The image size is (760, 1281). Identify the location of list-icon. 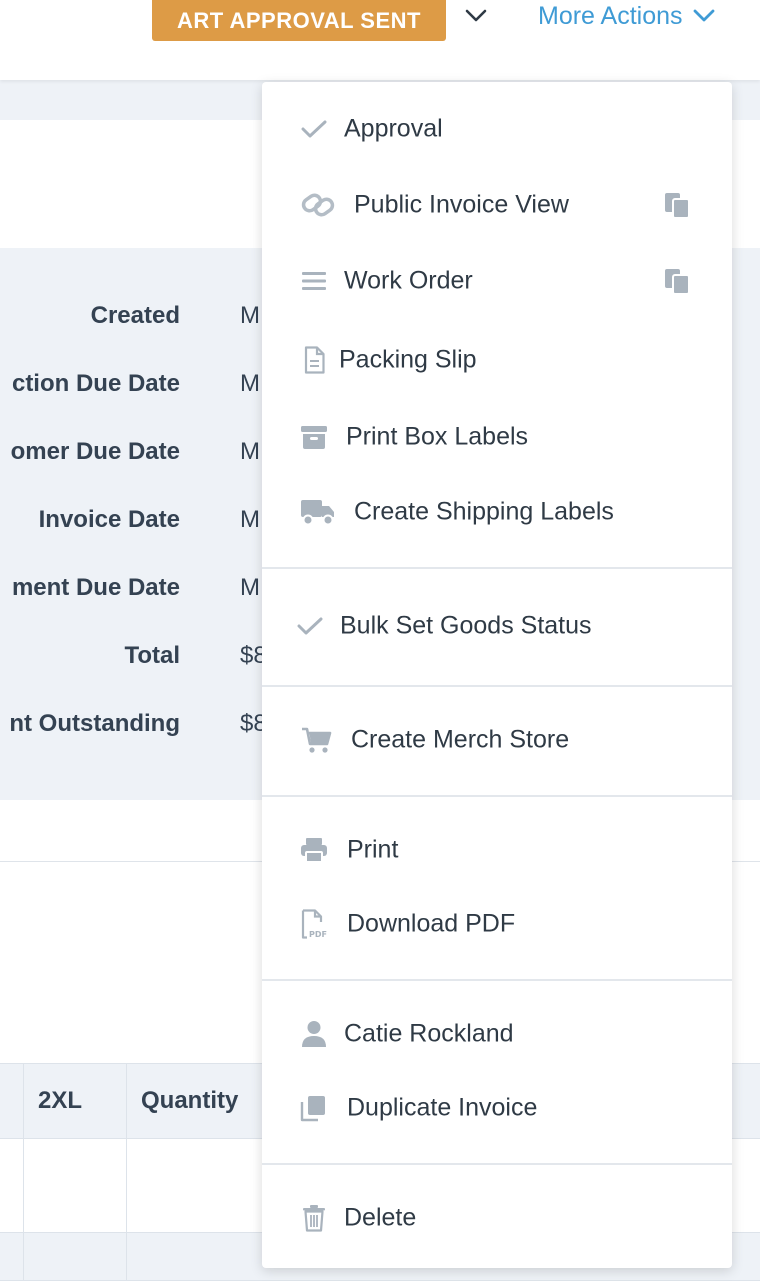
(314, 281).